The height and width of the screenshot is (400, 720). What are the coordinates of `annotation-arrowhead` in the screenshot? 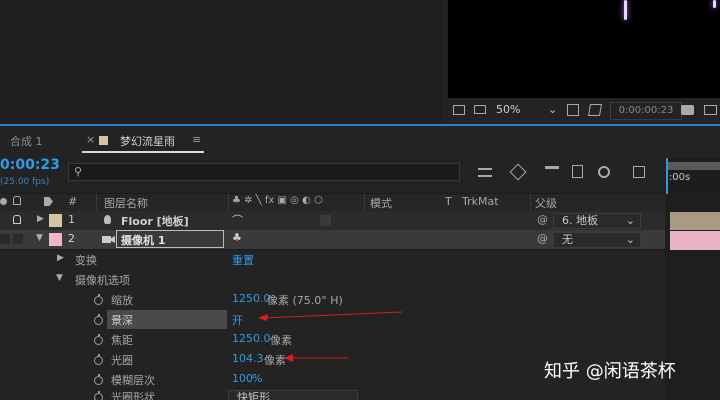 It's located at (288, 358).